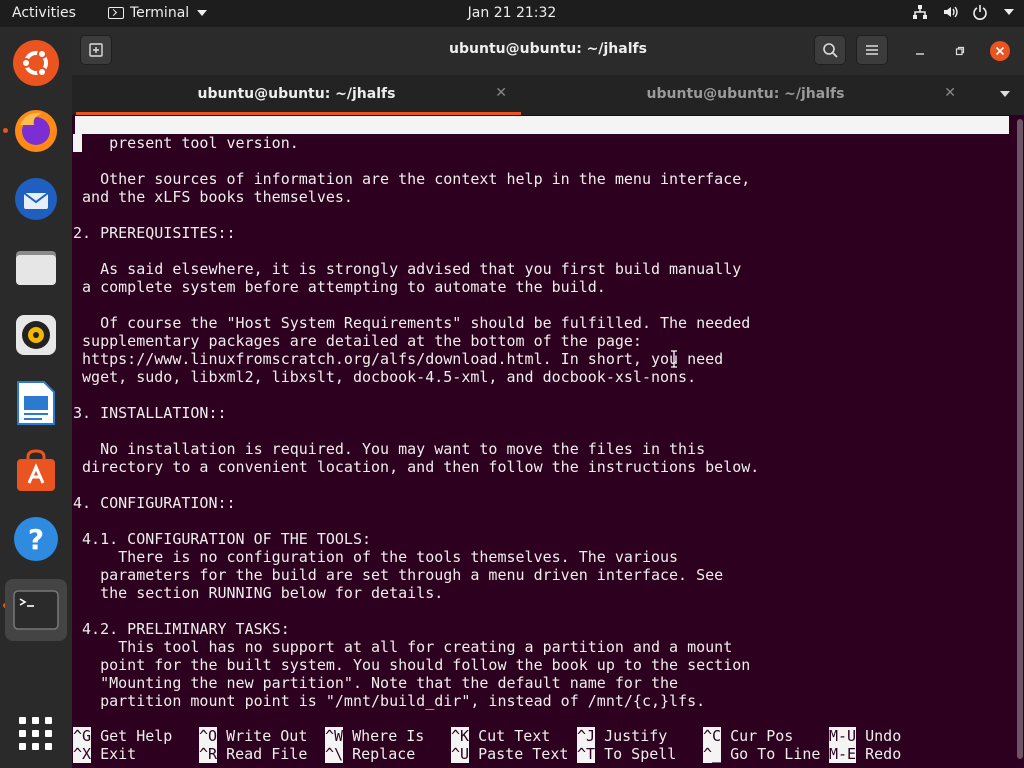 This screenshot has width=1024, height=768. I want to click on shortcut-item: ^R Read File, so click(253, 754).